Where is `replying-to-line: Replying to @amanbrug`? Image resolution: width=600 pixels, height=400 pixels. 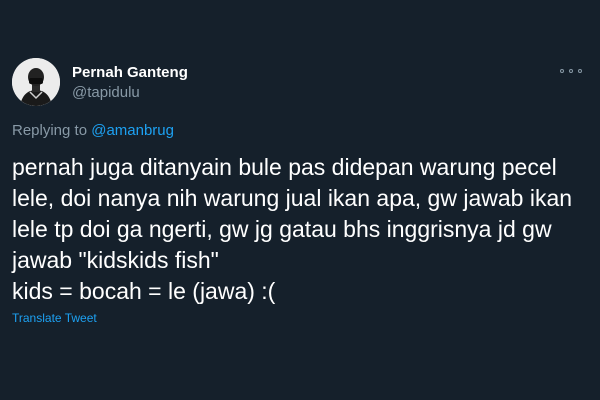 replying-to-line: Replying to @amanbrug is located at coordinates (93, 131).